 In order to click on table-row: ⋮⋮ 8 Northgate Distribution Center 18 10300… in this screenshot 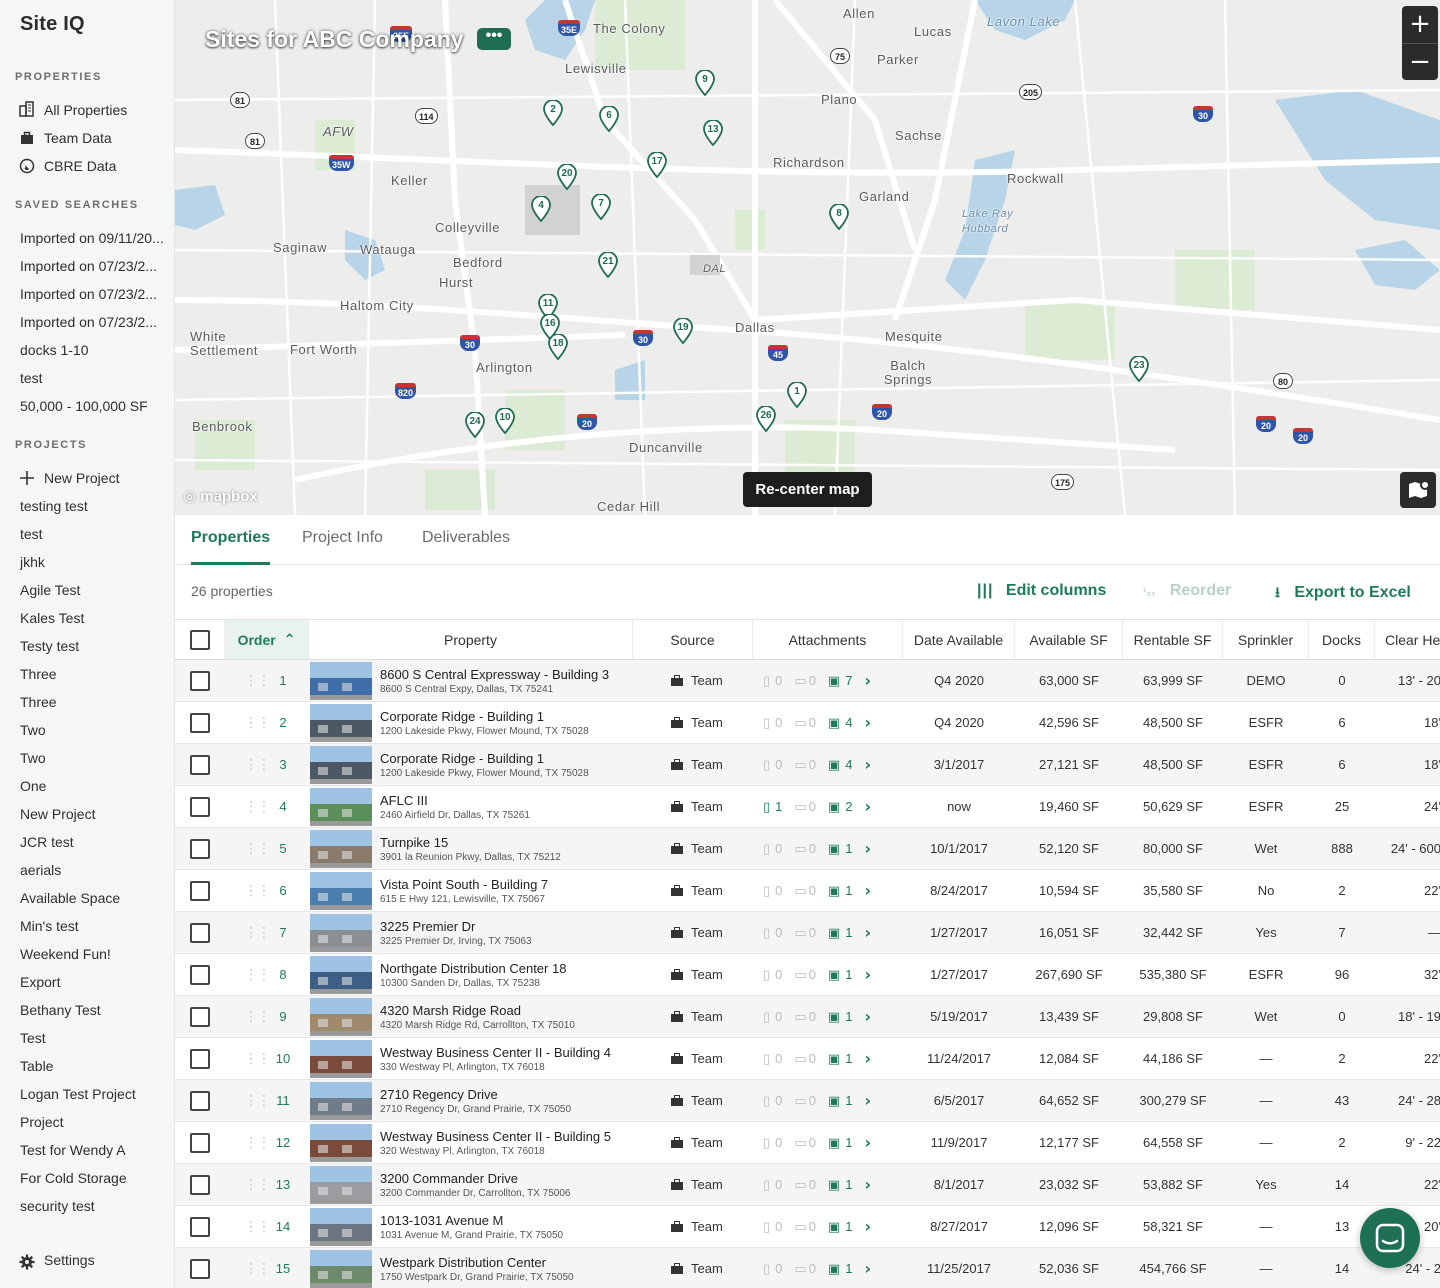, I will do `click(807, 975)`.